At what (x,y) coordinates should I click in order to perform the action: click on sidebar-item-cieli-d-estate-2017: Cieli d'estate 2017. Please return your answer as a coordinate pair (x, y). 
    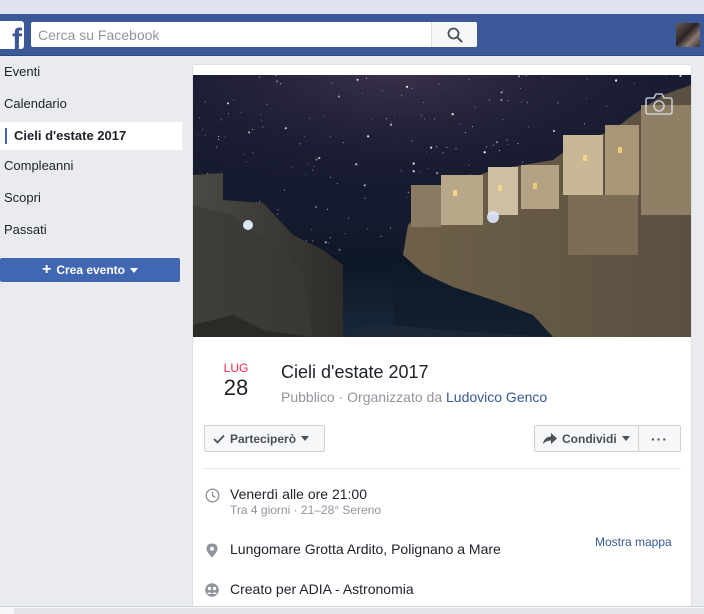
    Looking at the image, I should click on (91, 136).